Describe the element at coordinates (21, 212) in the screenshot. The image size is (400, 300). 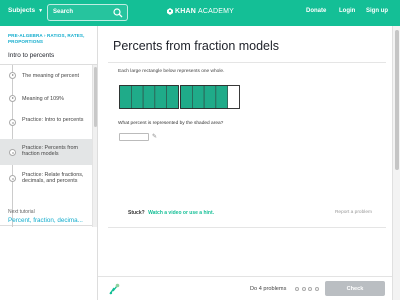
I see `next-tutorial-label: Next tutorial` at that location.